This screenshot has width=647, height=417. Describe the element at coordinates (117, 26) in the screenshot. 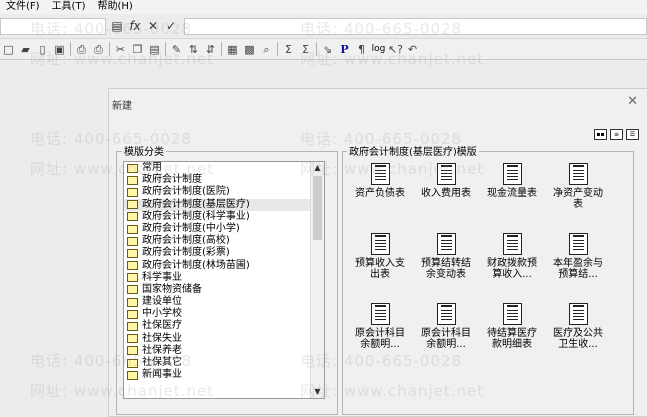

I see `function-list-icon: ▤` at that location.